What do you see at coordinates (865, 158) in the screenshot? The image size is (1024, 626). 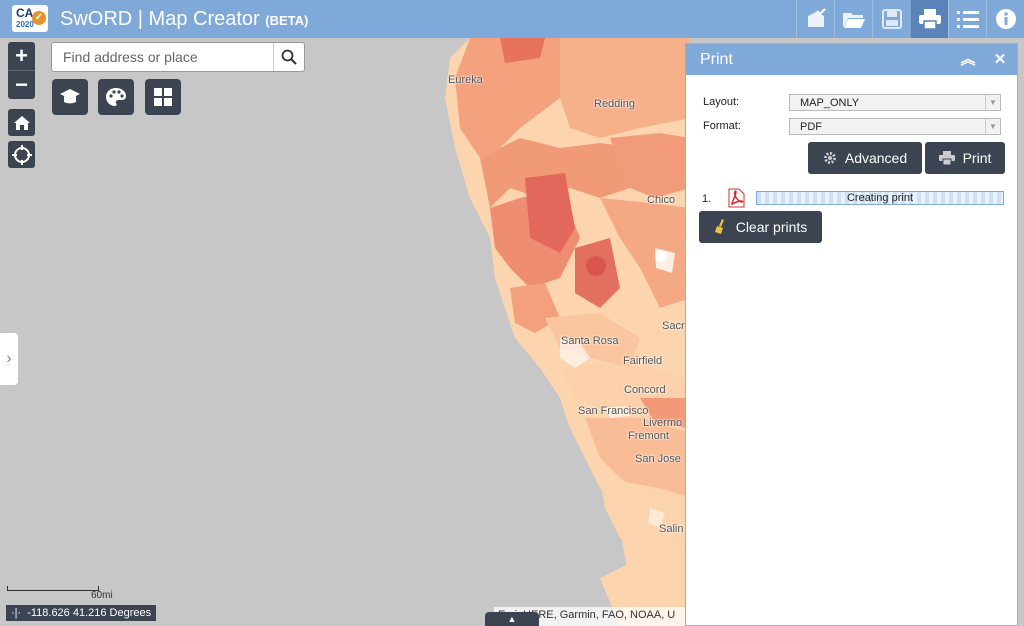 I see `advanced-button: Advanced` at bounding box center [865, 158].